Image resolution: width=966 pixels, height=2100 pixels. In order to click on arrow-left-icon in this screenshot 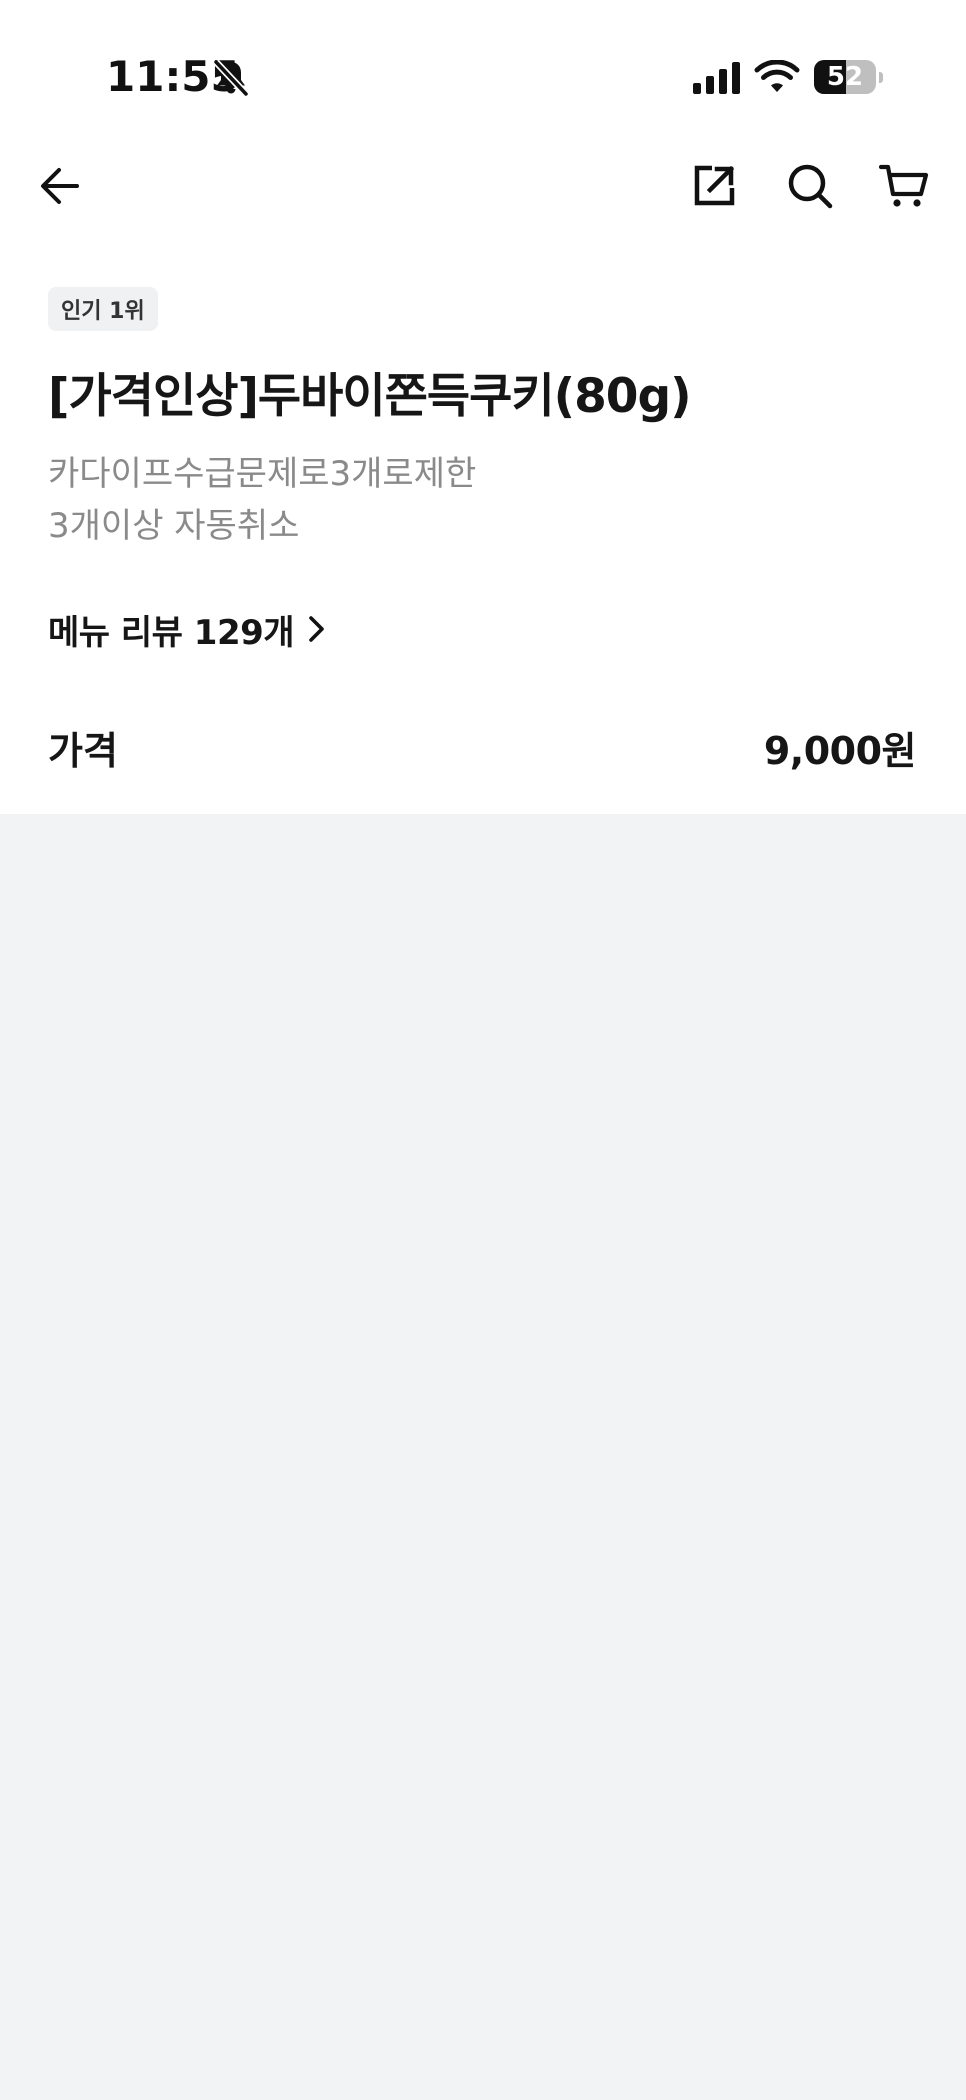, I will do `click(60, 186)`.